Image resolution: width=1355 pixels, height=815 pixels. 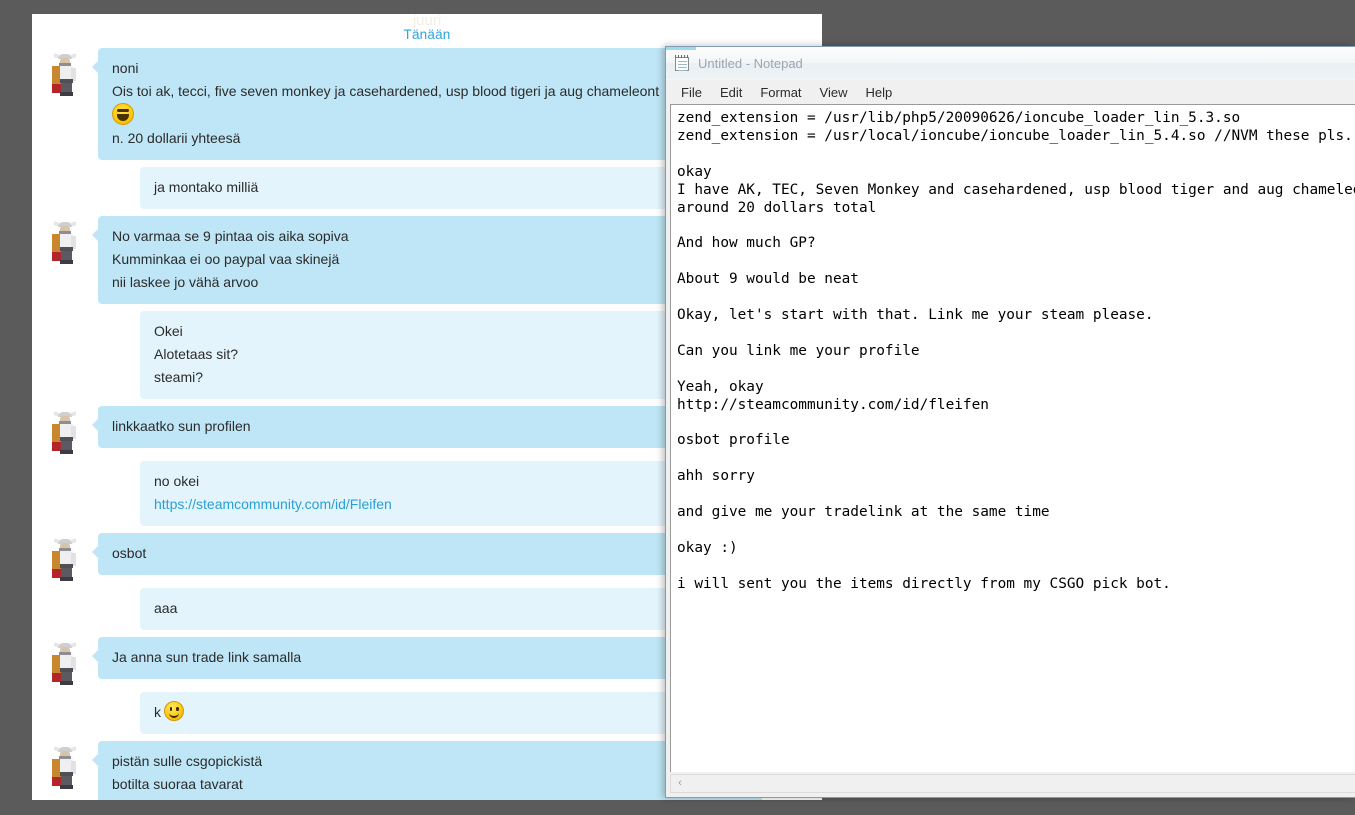 I want to click on message-line: linkkaatko sun profilen, so click(x=181, y=426).